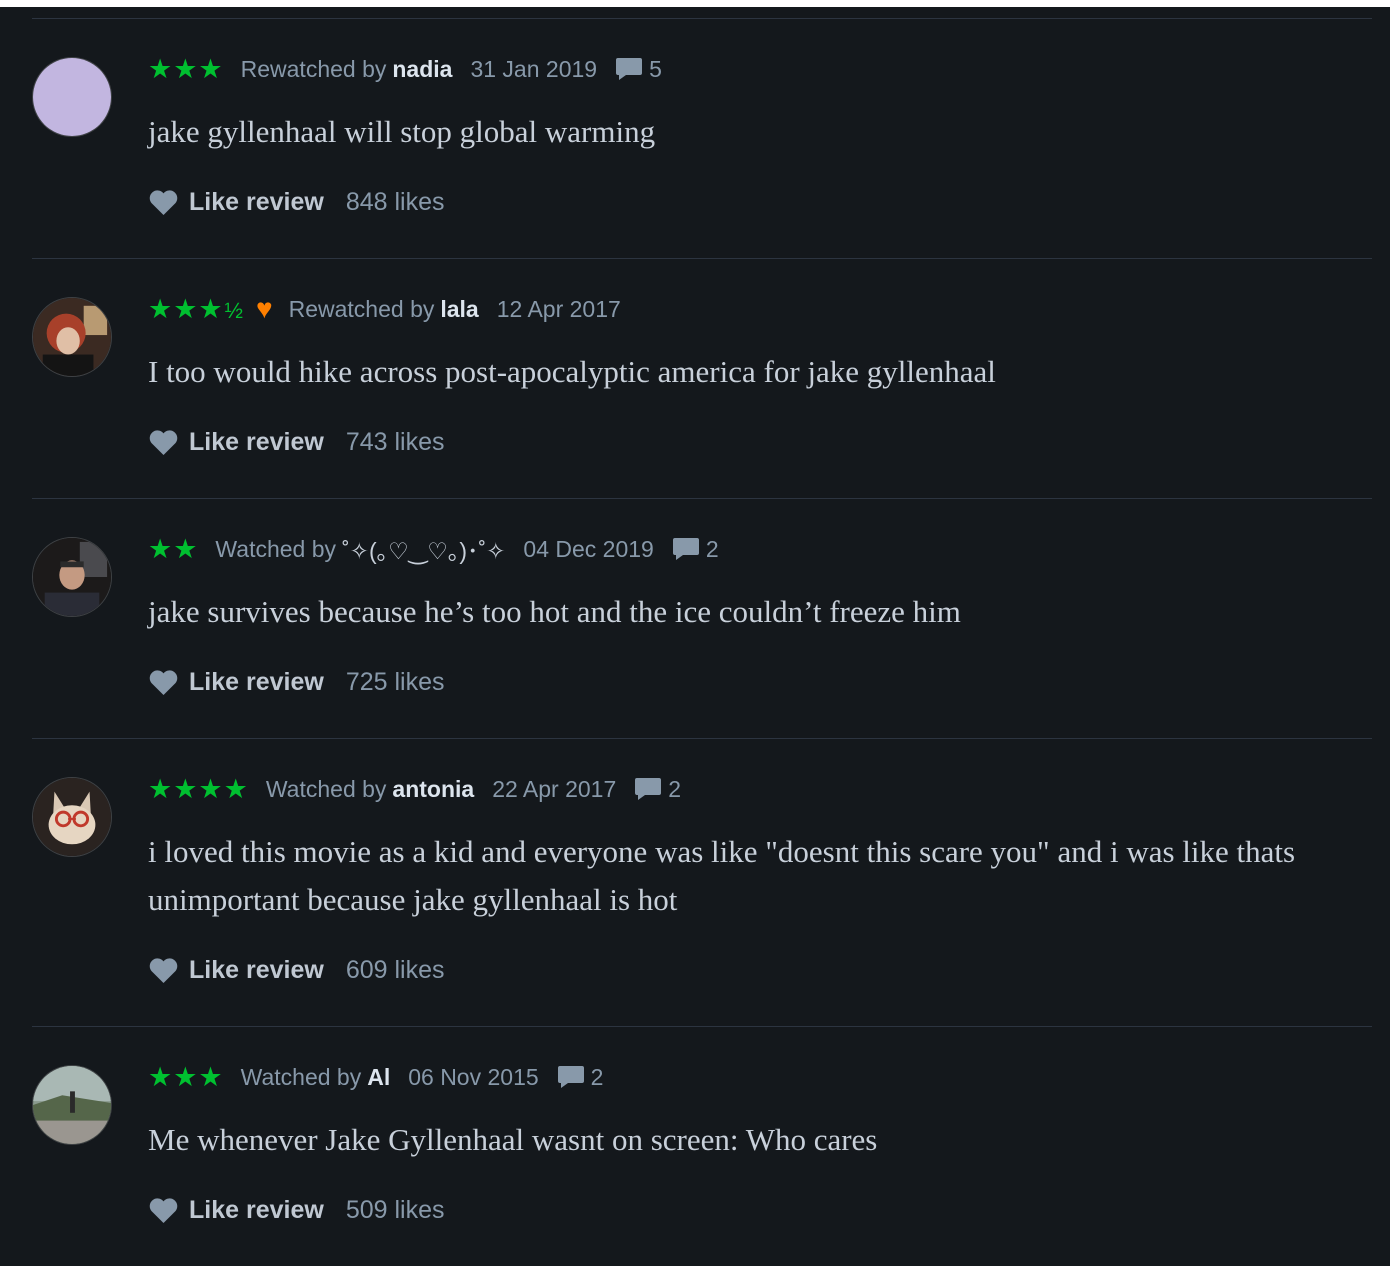 The image size is (1390, 1266). I want to click on review-meta: ★★★★ Watched by antonia 22 Apr 2017 2, so click(760, 789).